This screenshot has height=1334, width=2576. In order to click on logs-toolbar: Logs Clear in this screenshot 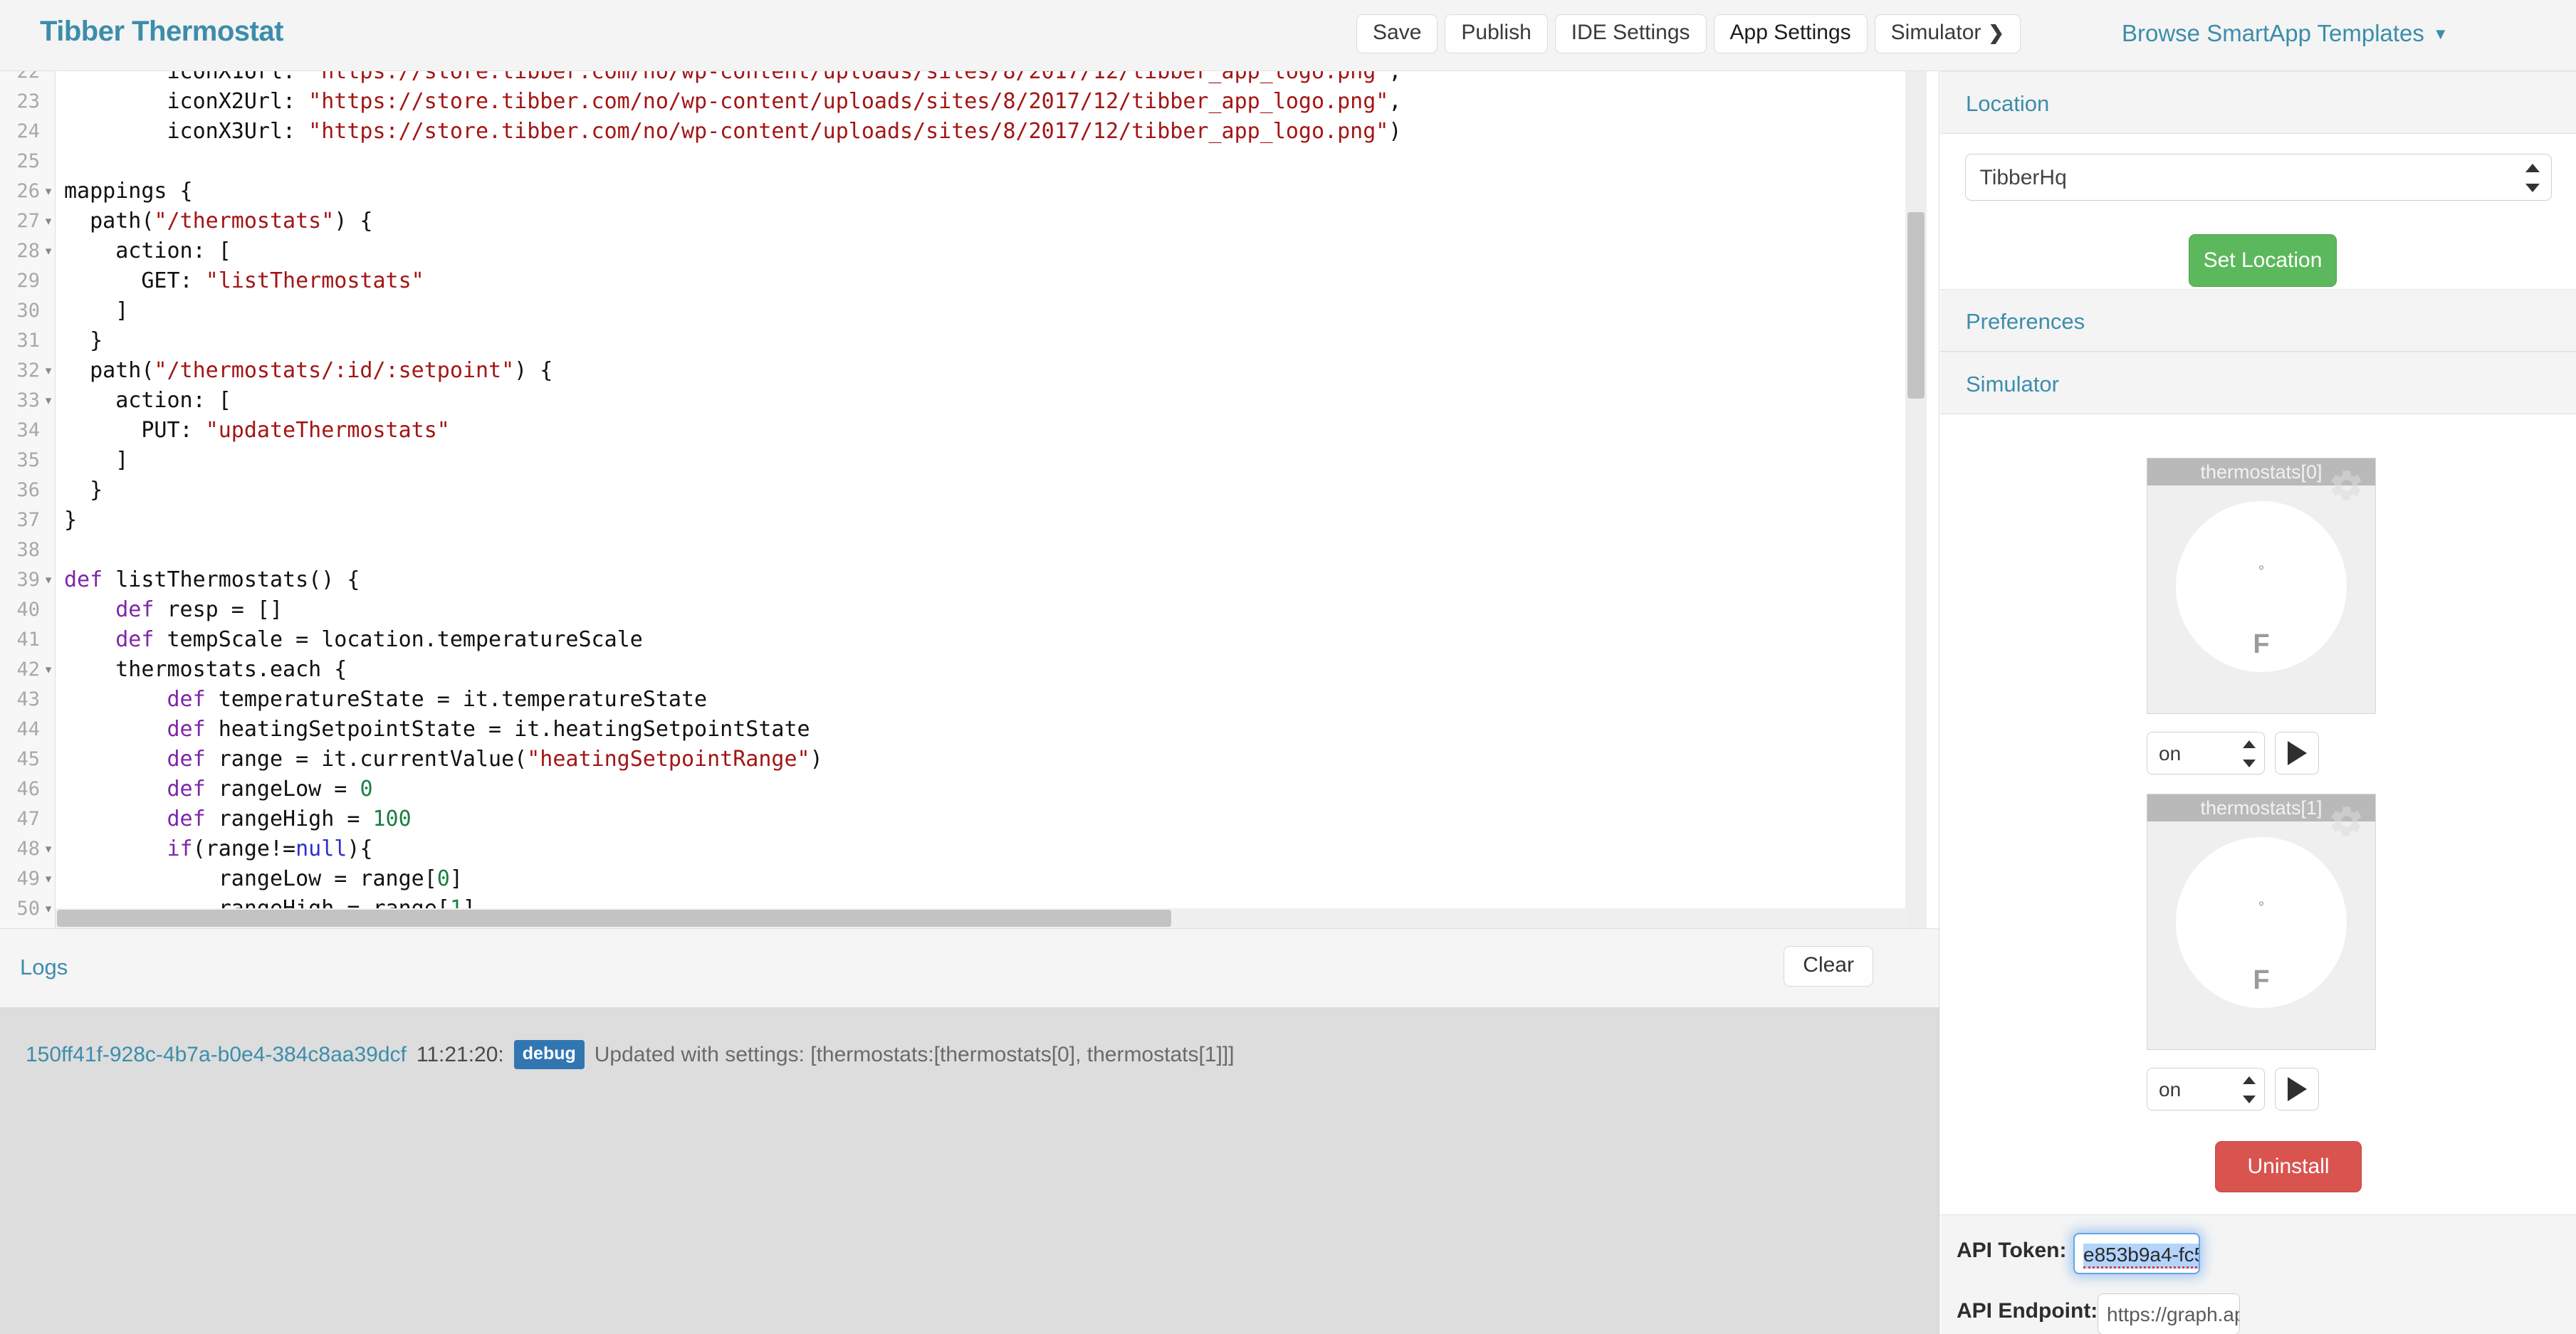, I will do `click(969, 968)`.